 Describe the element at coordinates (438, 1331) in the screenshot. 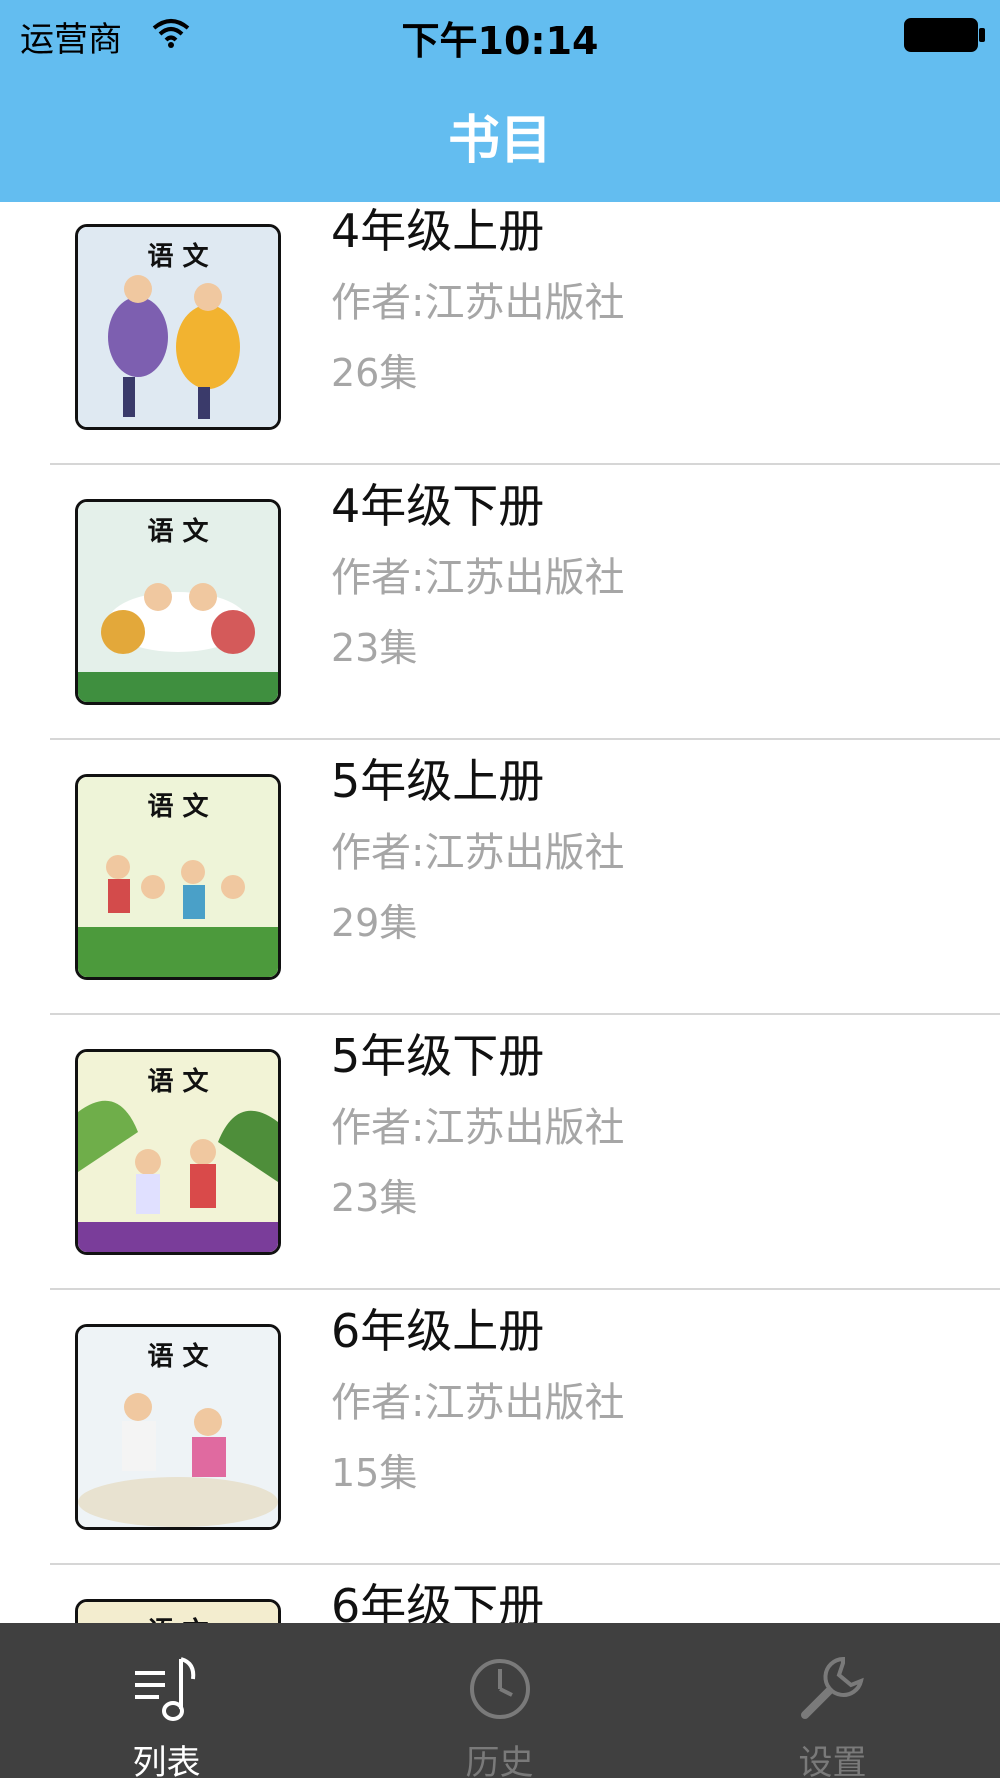

I see `book-title: 6年级上册` at that location.